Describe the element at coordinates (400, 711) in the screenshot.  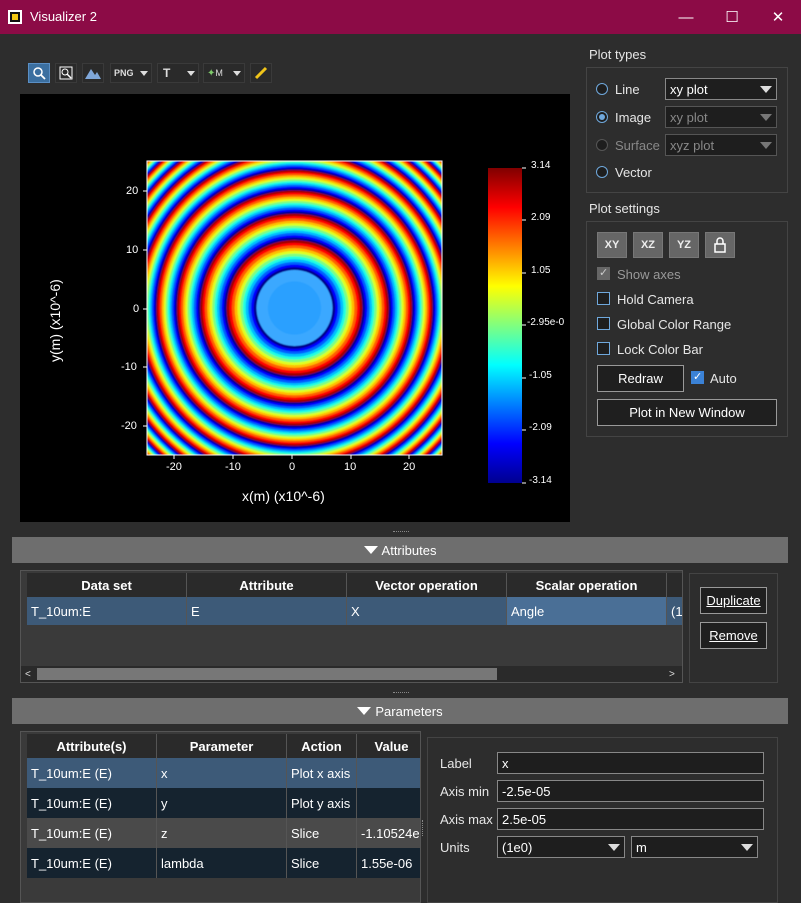
I see `parameters-bar: Parameters` at that location.